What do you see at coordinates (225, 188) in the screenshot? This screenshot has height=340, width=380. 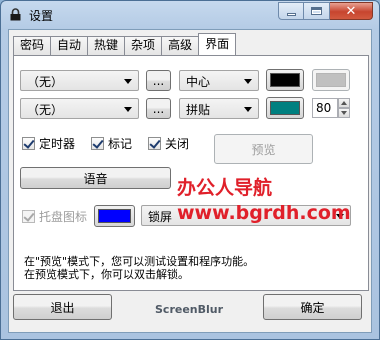 I see `watermark-title: 办公人导航` at bounding box center [225, 188].